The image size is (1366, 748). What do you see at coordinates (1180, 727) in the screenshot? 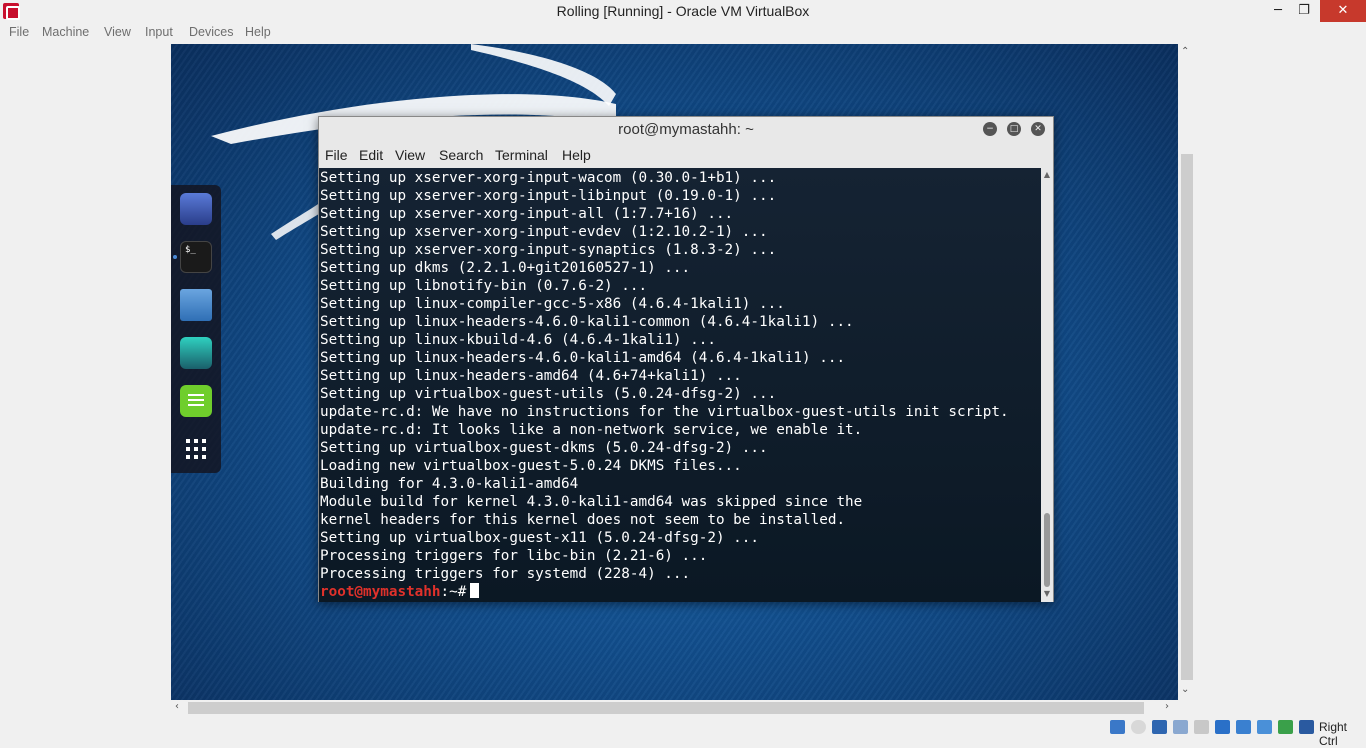
I see `network-icon` at bounding box center [1180, 727].